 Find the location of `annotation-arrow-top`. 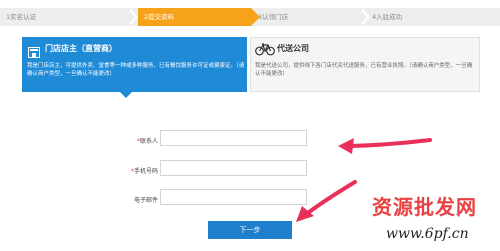

annotation-arrow-top is located at coordinates (390, 143).